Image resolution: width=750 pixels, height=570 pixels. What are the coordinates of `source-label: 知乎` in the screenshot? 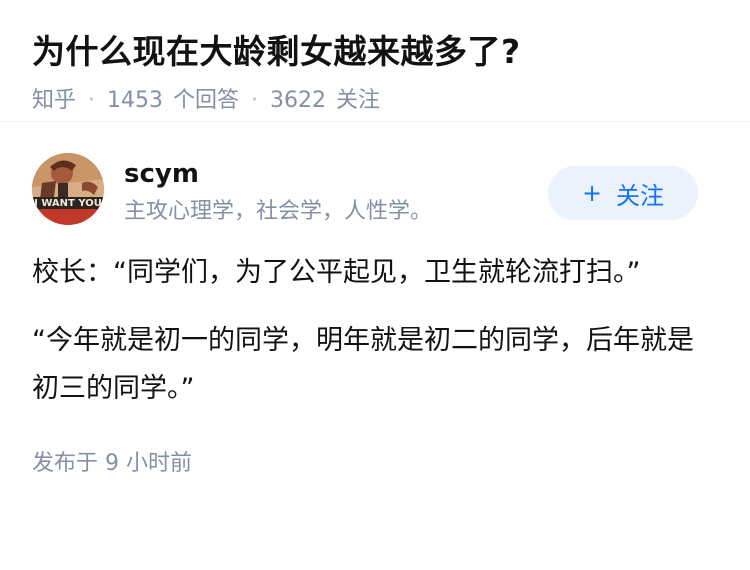 It's located at (54, 101).